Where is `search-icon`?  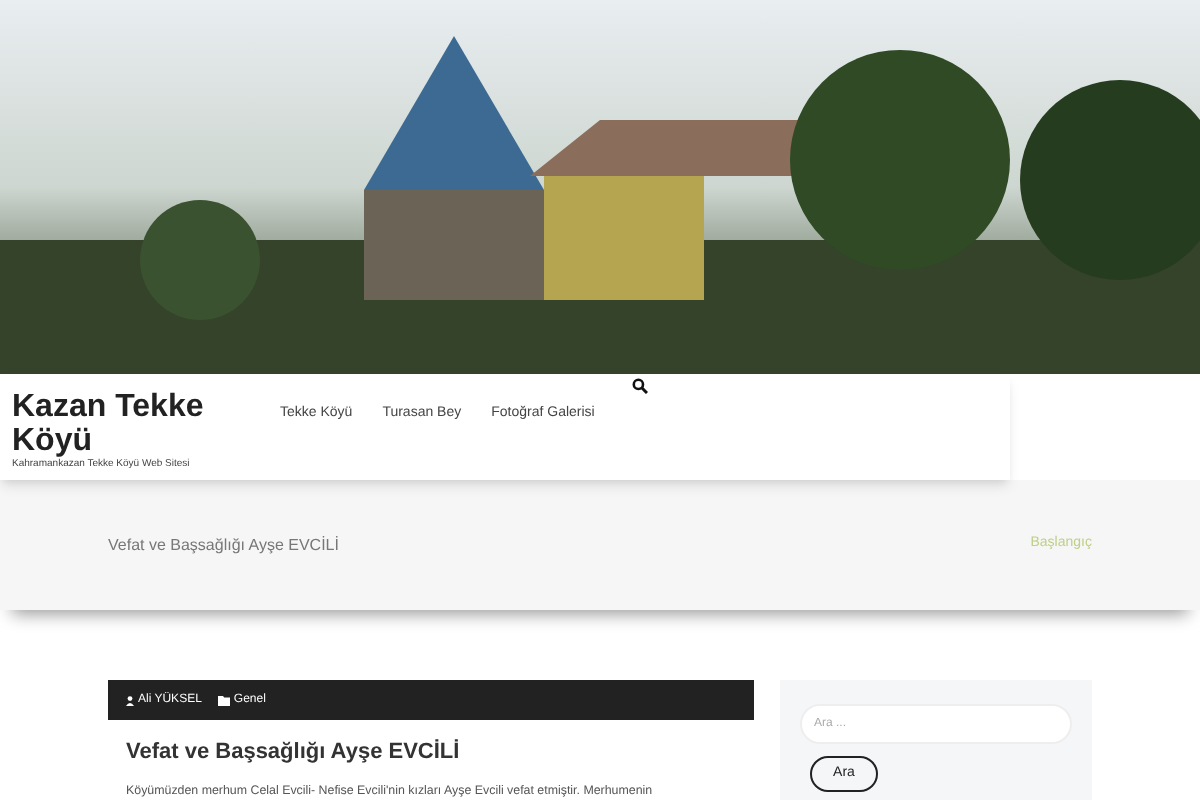 search-icon is located at coordinates (640, 386).